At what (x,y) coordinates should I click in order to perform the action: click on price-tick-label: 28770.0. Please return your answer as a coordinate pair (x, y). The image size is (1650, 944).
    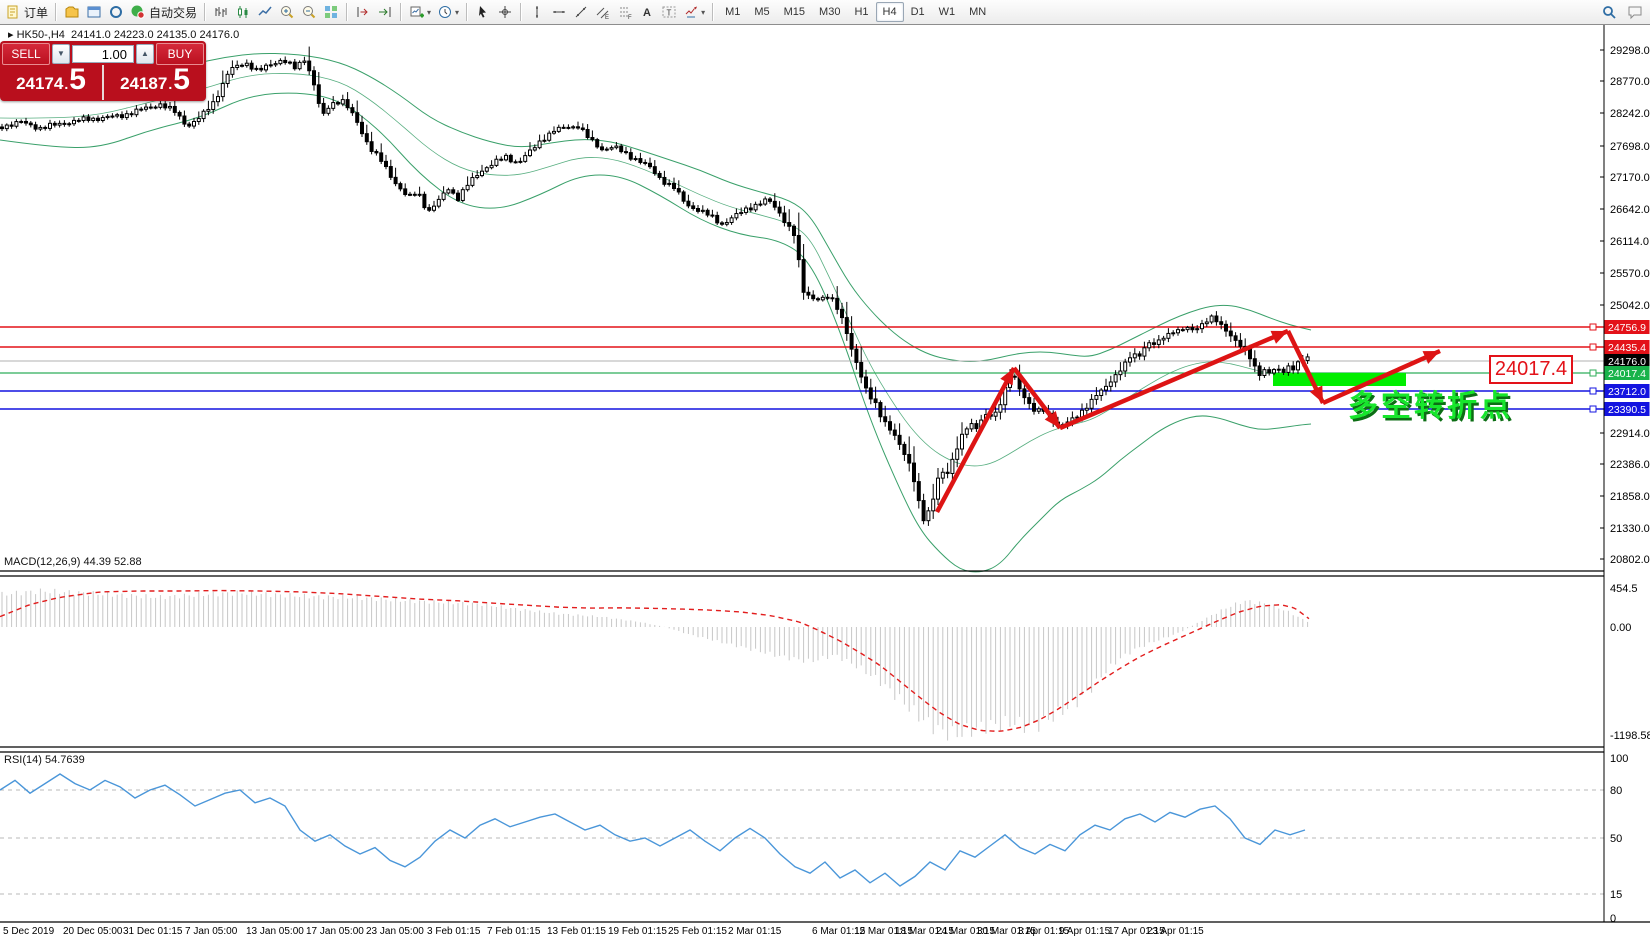
    Looking at the image, I should click on (1630, 82).